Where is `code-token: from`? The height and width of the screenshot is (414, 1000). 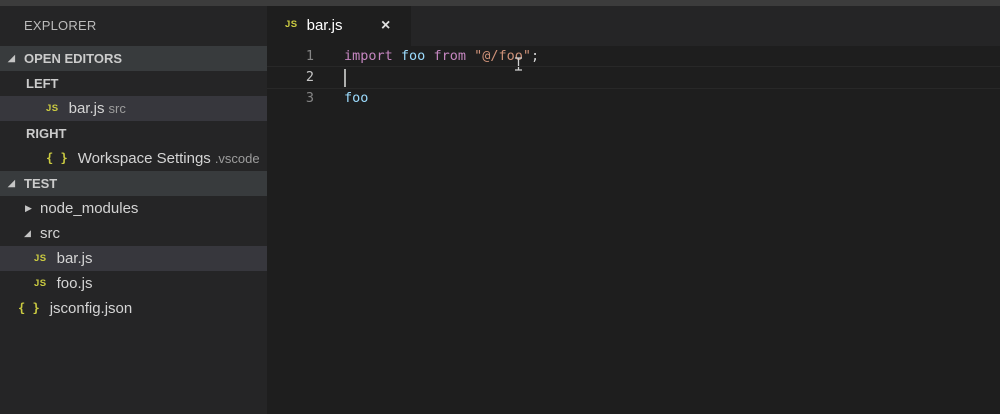
code-token: from is located at coordinates (449, 56).